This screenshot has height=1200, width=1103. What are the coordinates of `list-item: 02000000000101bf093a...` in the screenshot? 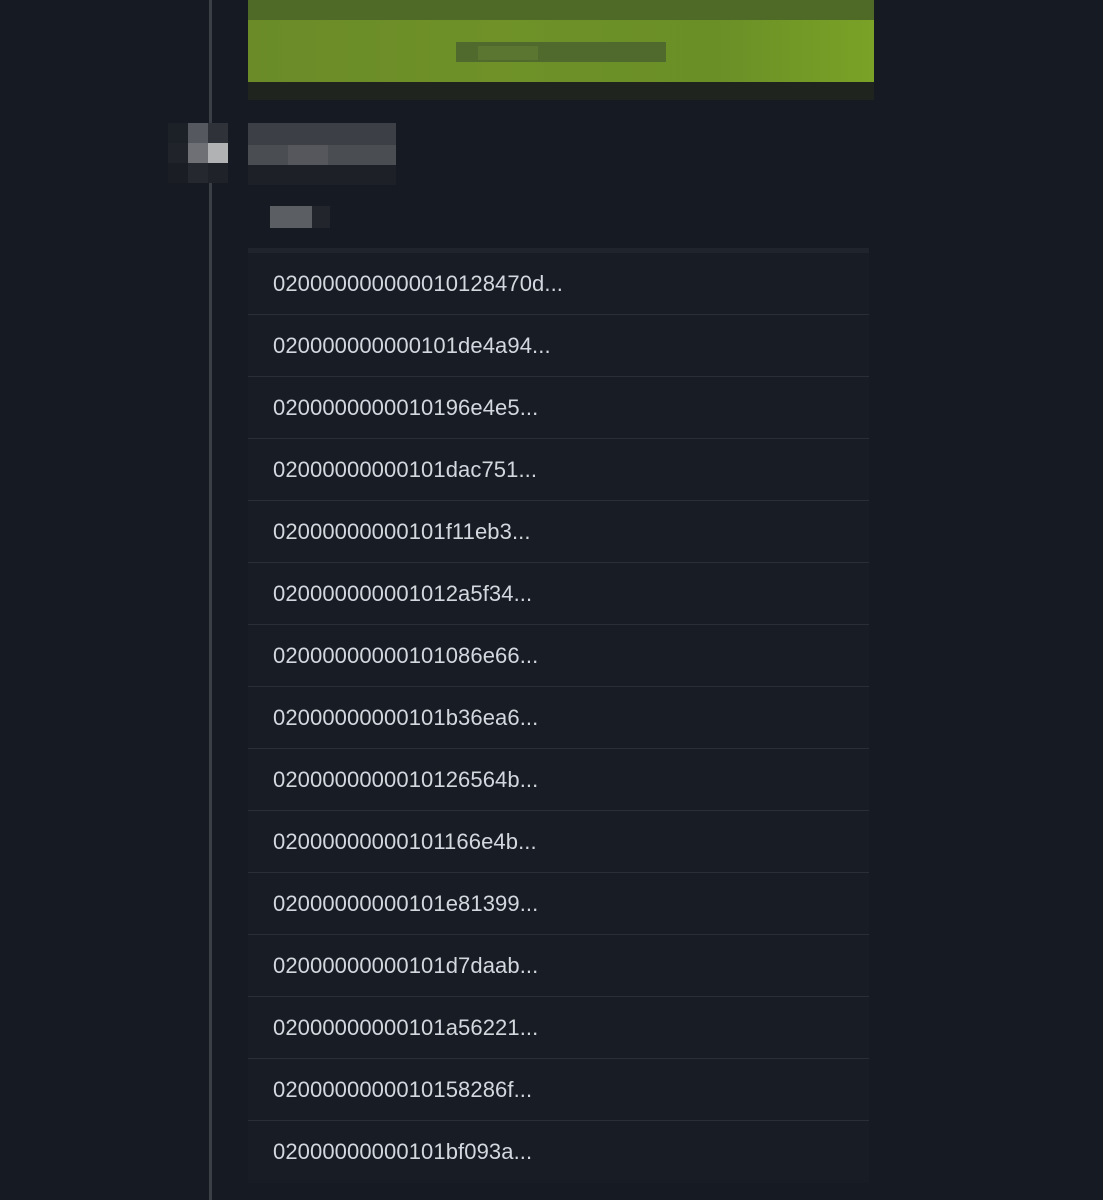 It's located at (558, 1152).